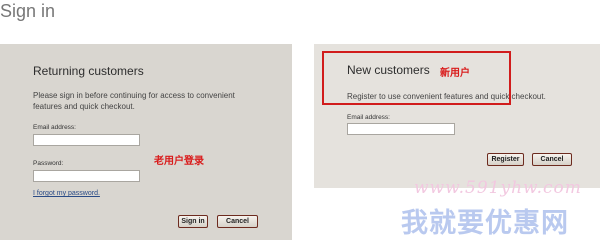  What do you see at coordinates (86, 176) in the screenshot?
I see `password-field` at bounding box center [86, 176].